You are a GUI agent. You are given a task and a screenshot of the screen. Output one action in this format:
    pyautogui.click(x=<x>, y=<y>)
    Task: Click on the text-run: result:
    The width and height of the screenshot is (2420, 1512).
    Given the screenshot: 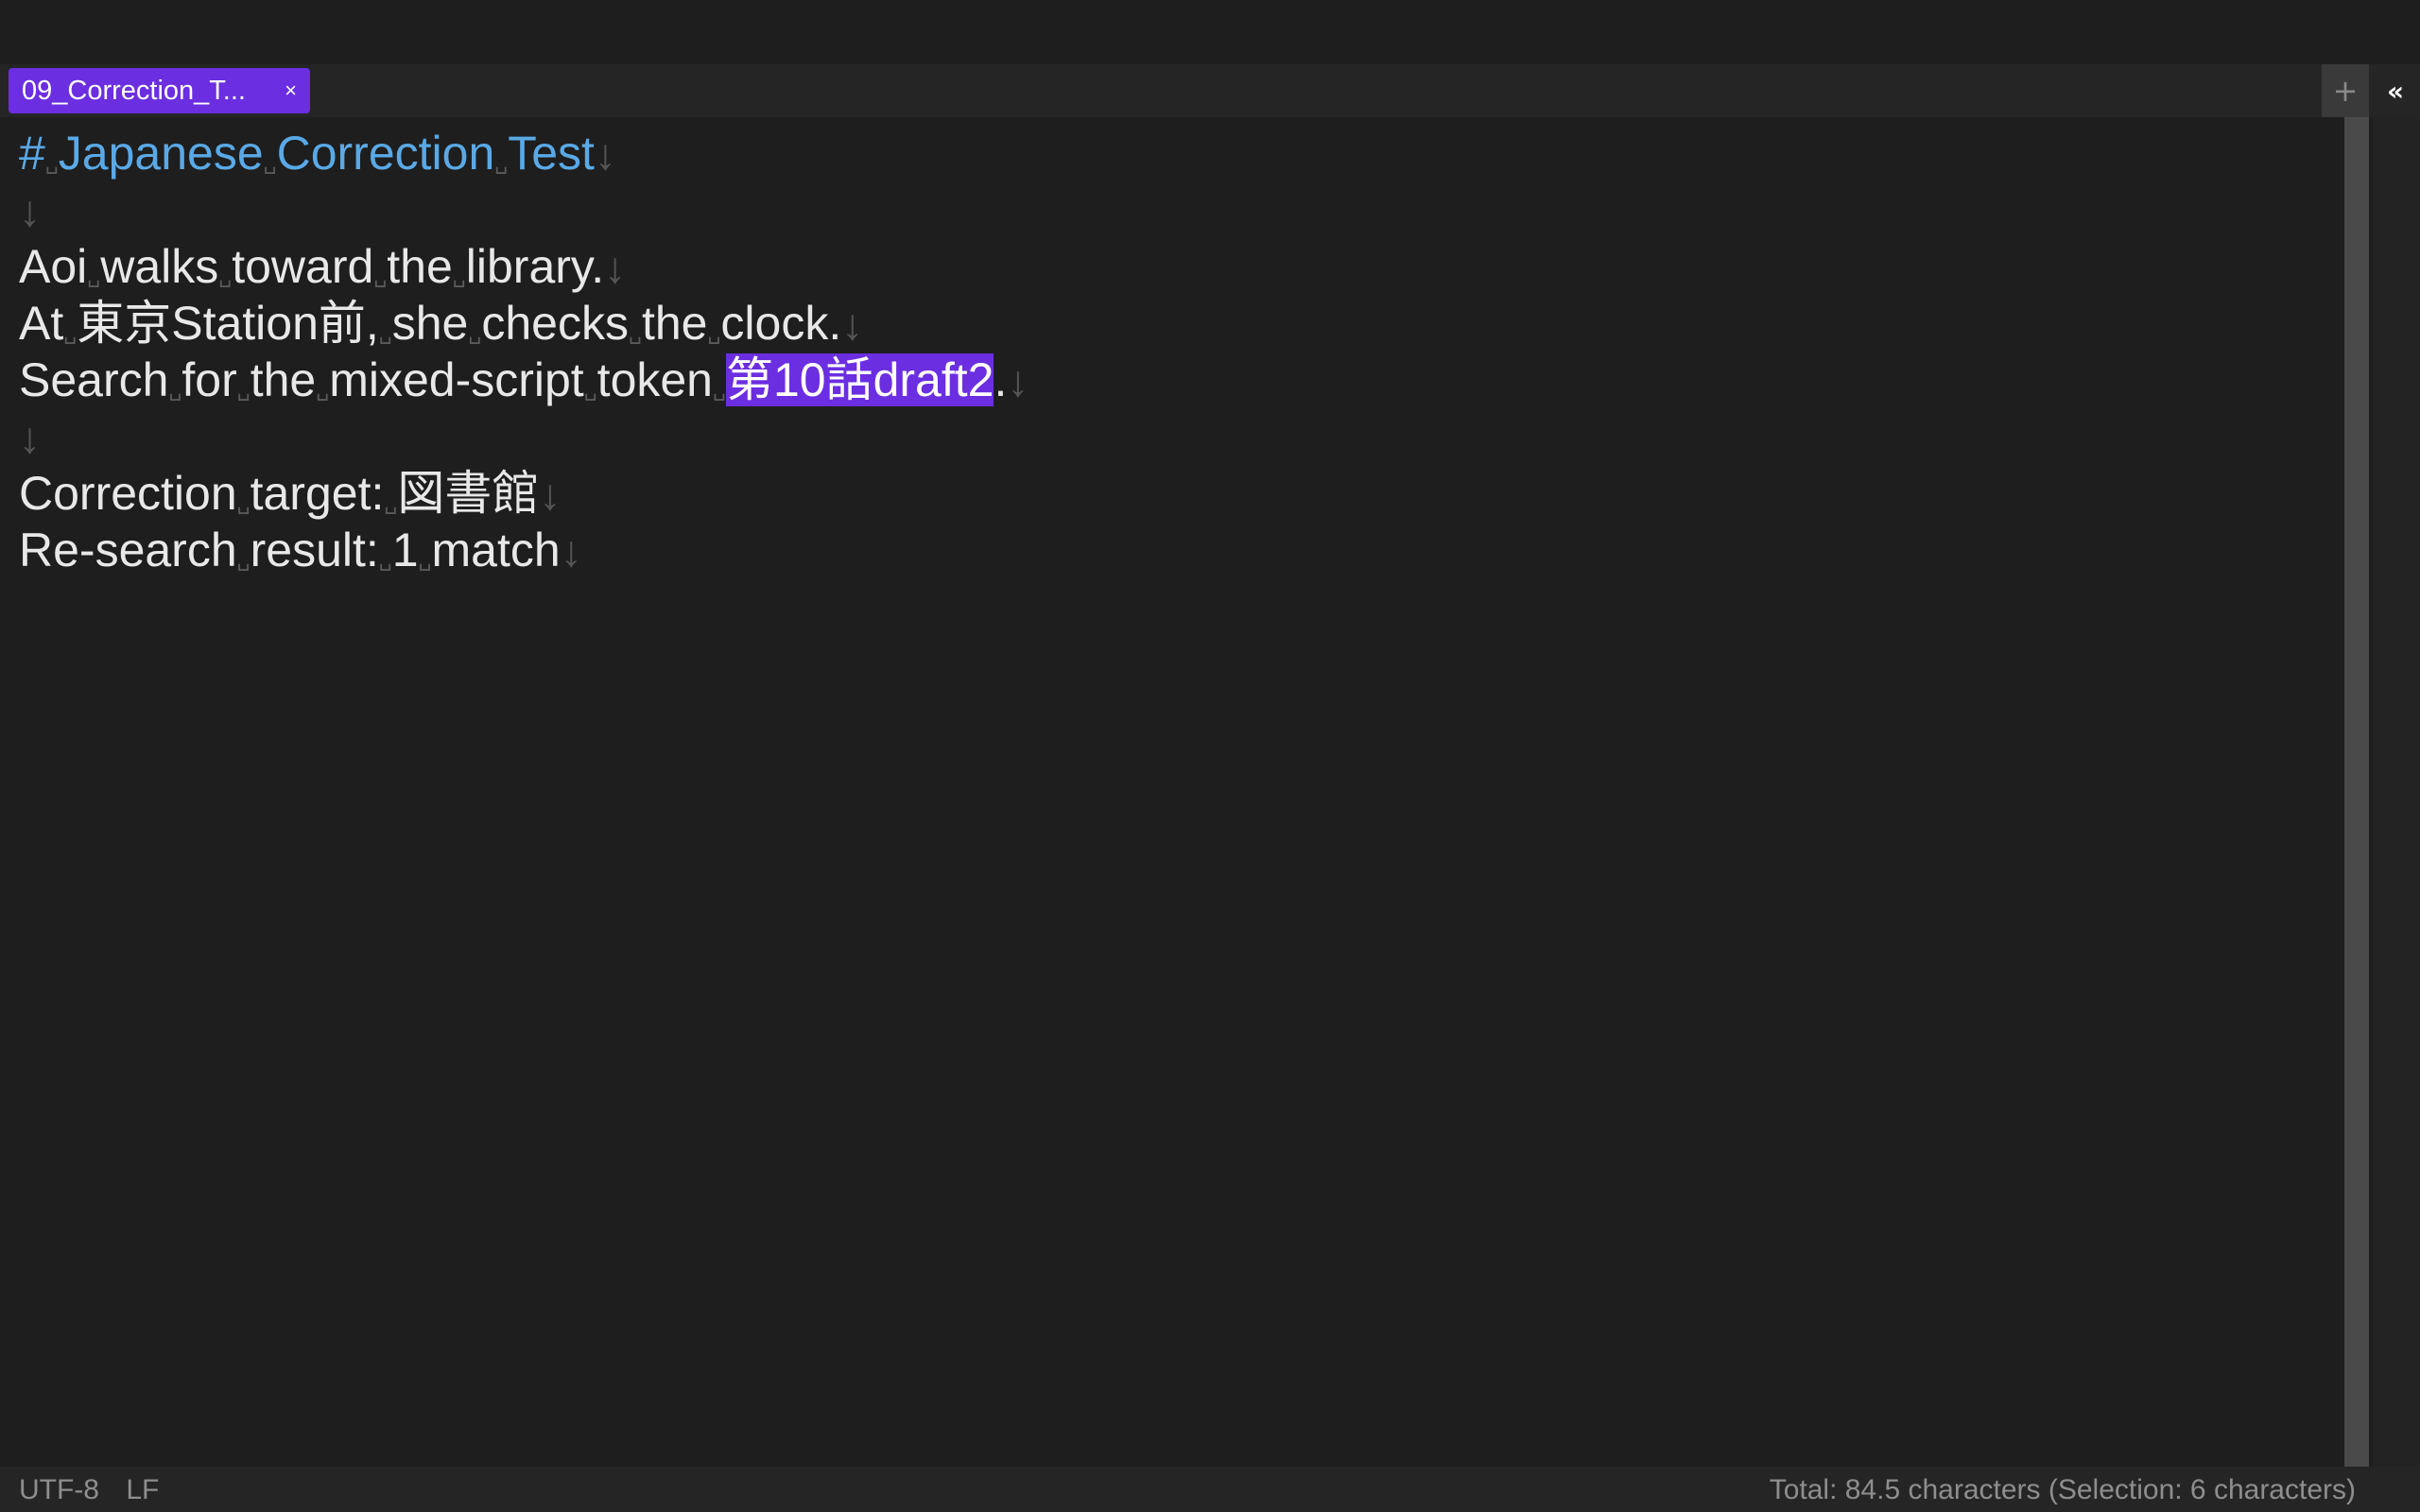 What is the action you would take?
    pyautogui.click(x=314, y=550)
    